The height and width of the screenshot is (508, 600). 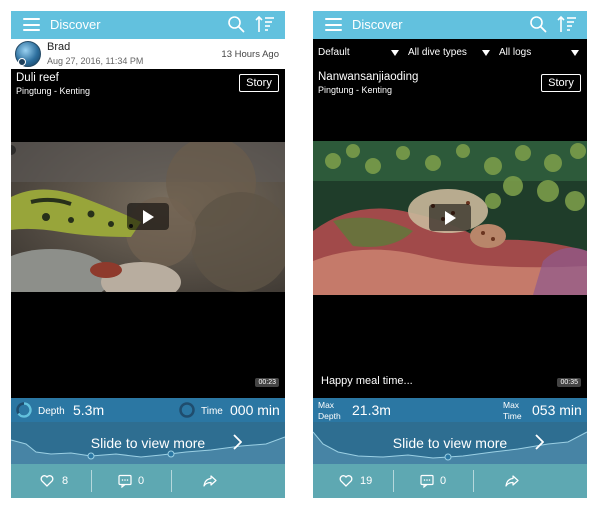 What do you see at coordinates (511, 405) in the screenshot?
I see `max-time-label-line1: Max` at bounding box center [511, 405].